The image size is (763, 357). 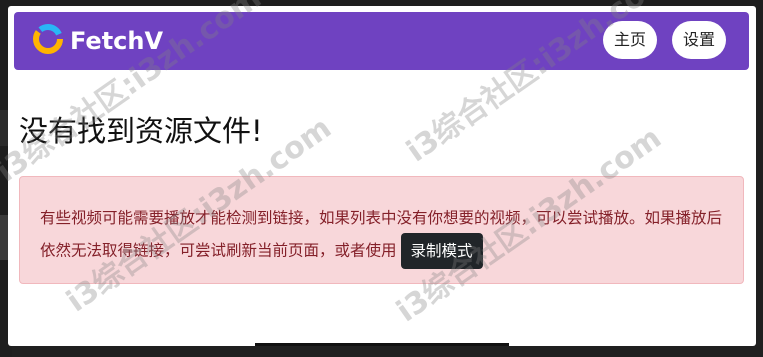 What do you see at coordinates (382, 344) in the screenshot?
I see `bottom-bar` at bounding box center [382, 344].